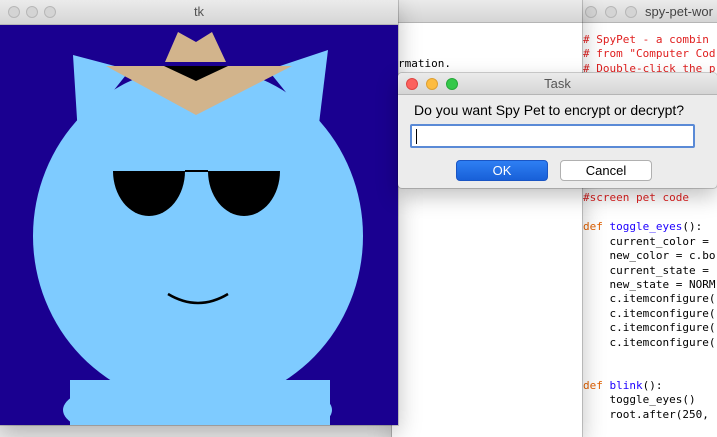  Describe the element at coordinates (649, 284) in the screenshot. I see `code-line: new_state = NORM` at that location.